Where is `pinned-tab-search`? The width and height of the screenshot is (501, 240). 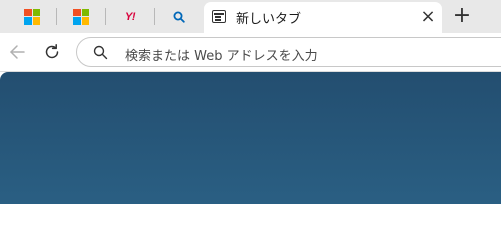
pinned-tab-search is located at coordinates (179, 16).